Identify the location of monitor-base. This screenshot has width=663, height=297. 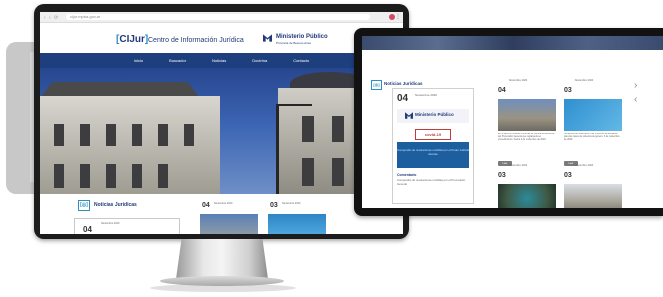
(222, 281).